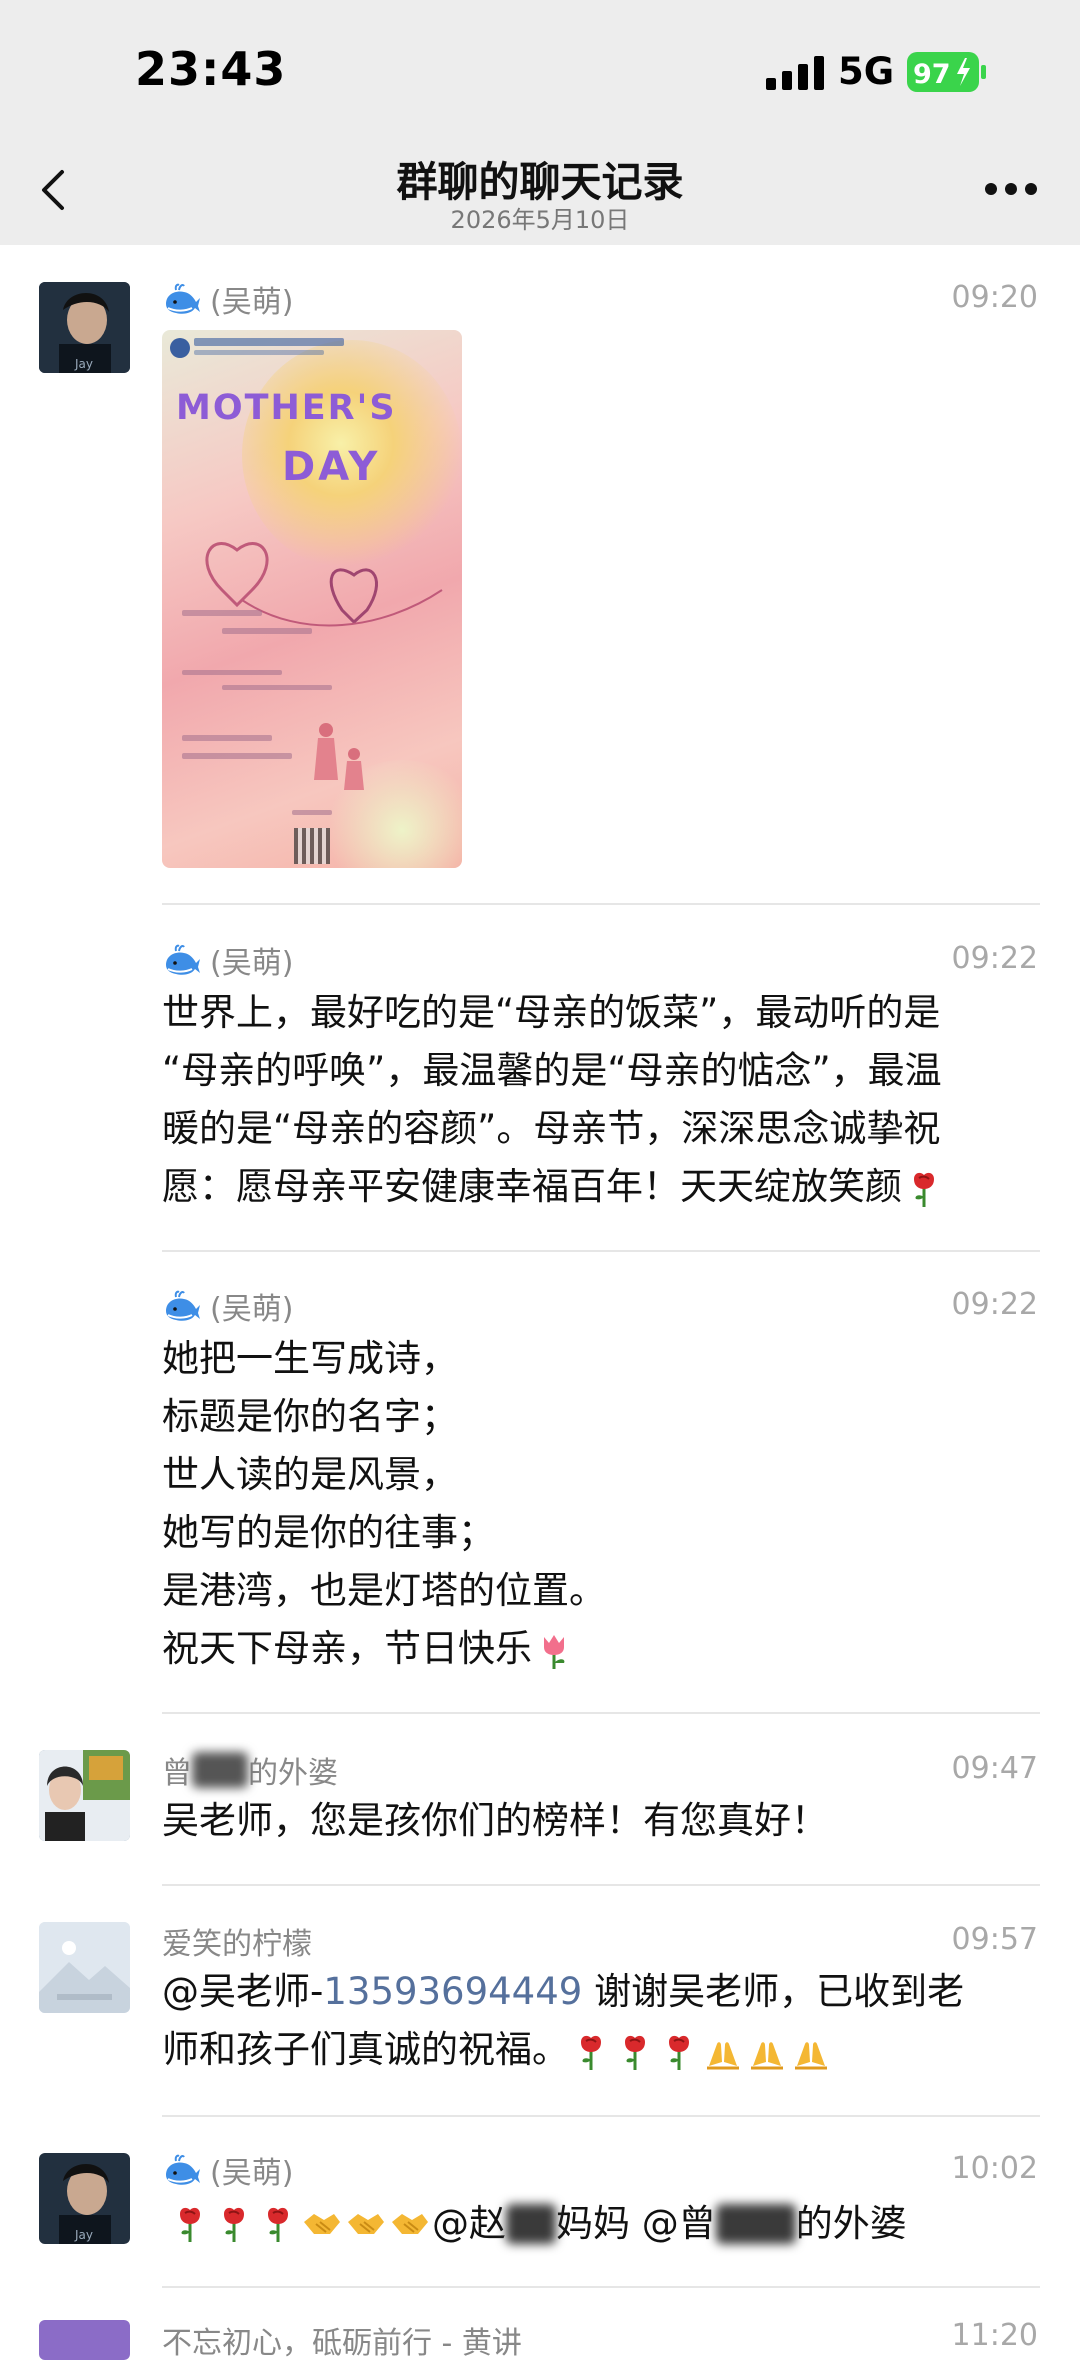 This screenshot has width=1080, height=2362. Describe the element at coordinates (286, 408) in the screenshot. I see `poster-title-1: MOTHER'S` at that location.